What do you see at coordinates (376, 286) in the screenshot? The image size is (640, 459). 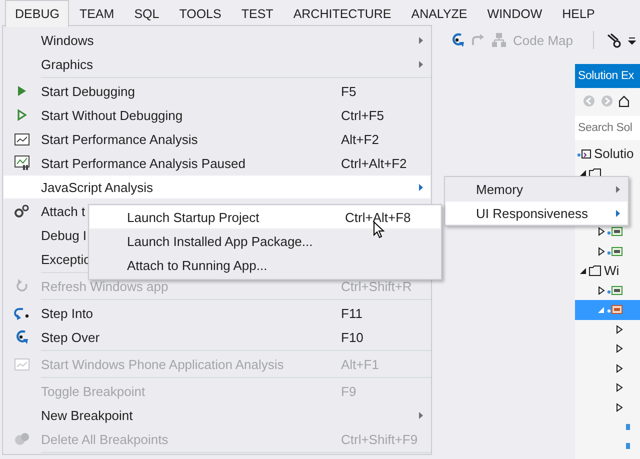 I see `shortcut-label: Ctrl+Shift+R` at bounding box center [376, 286].